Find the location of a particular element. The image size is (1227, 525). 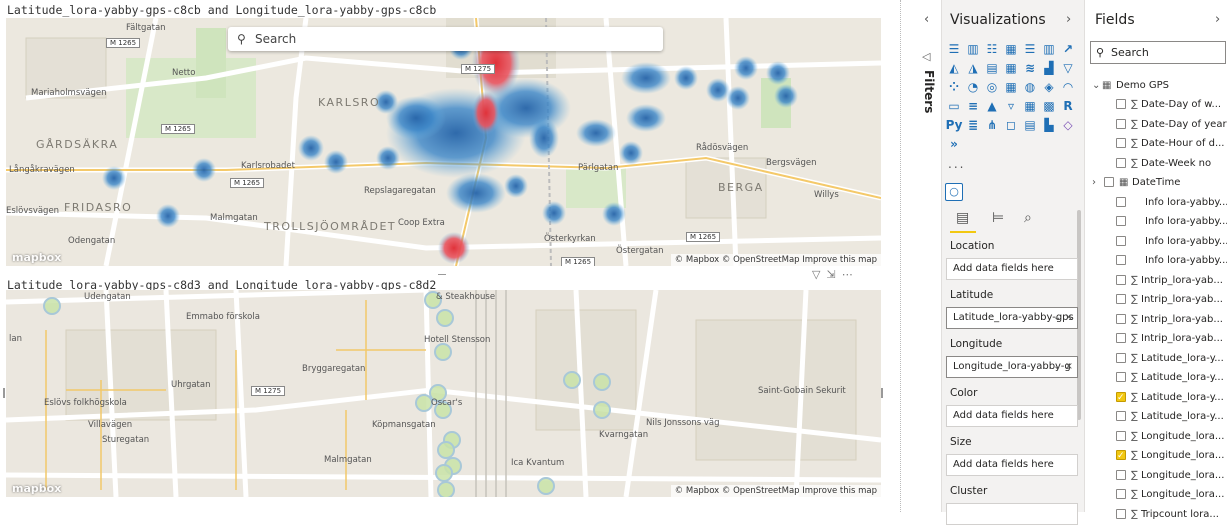

table-node-demo-gps: ⌄ ▦ Demo GPS is located at coordinates (1156, 85).